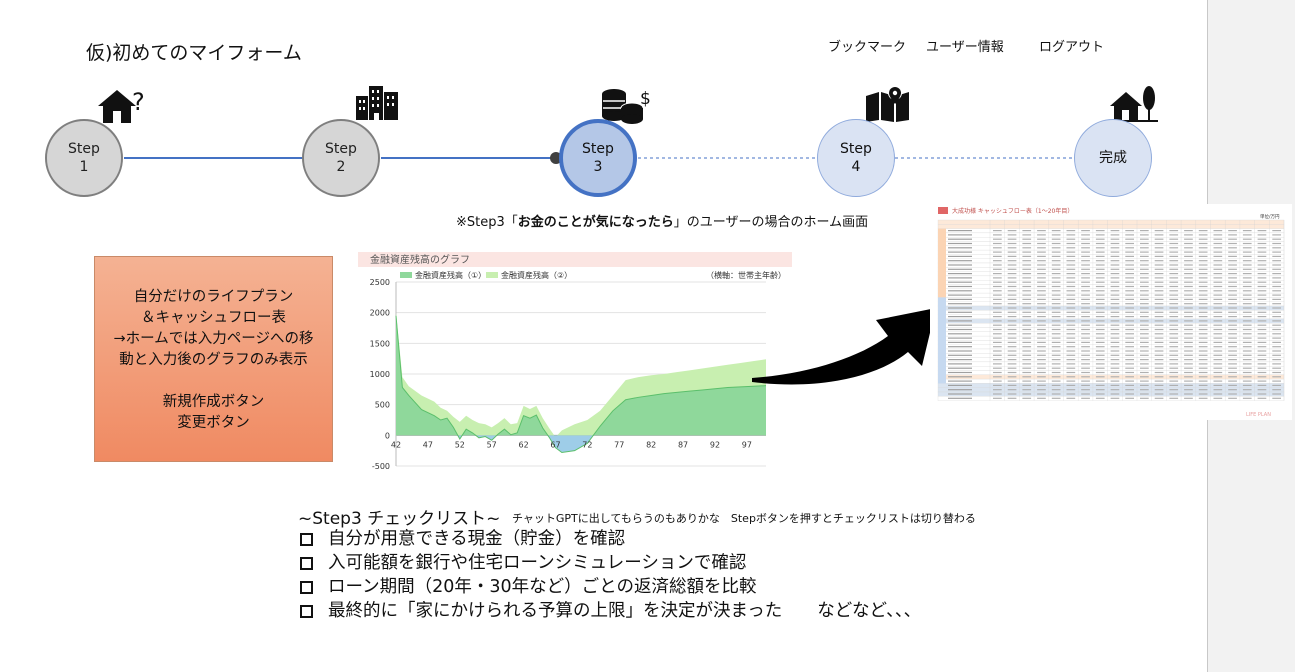  Describe the element at coordinates (856, 158) in the screenshot. I see `step-4-button: Step 4` at that location.